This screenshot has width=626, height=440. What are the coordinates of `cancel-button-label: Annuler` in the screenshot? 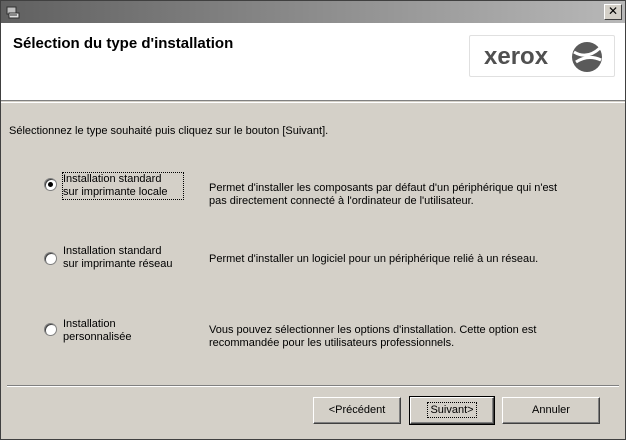 It's located at (551, 410).